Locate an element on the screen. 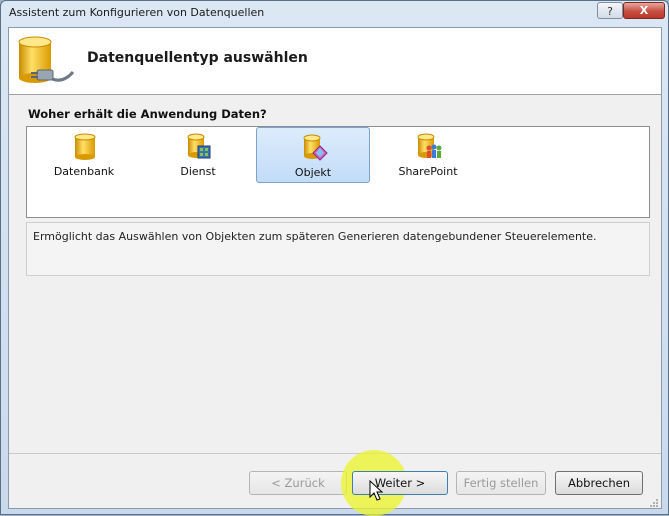 The width and height of the screenshot is (669, 516). database-plug-icon is located at coordinates (46, 59).